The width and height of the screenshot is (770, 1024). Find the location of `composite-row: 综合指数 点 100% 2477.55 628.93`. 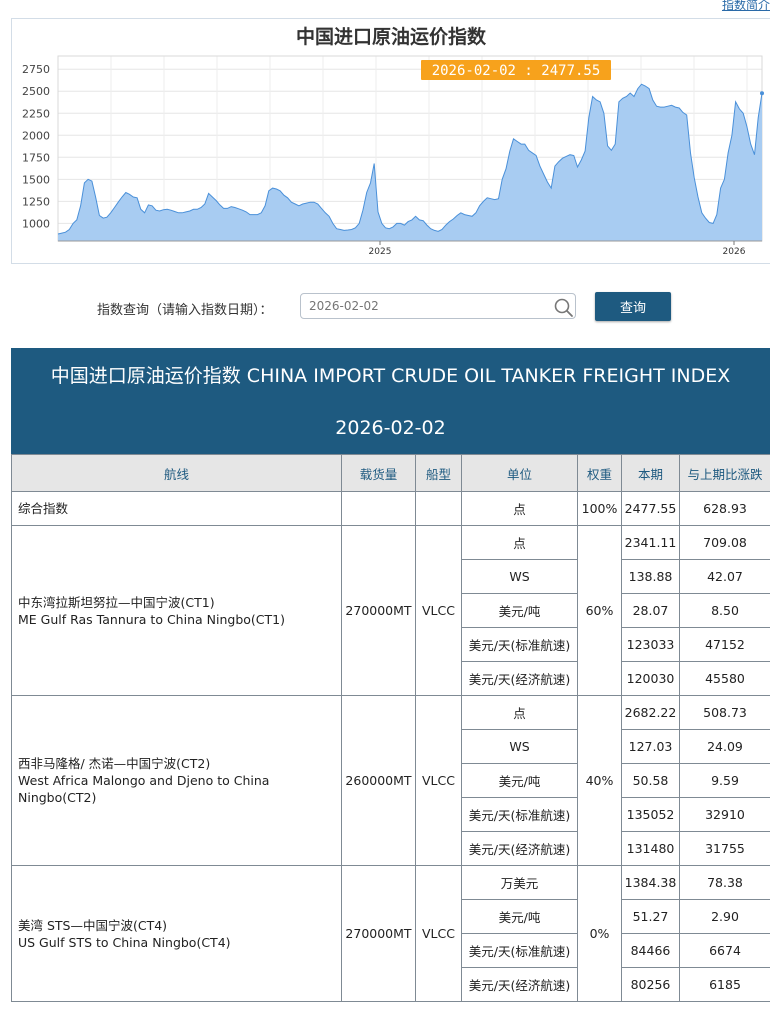

composite-row: 综合指数 点 100% 2477.55 628.93 is located at coordinates (390, 508).